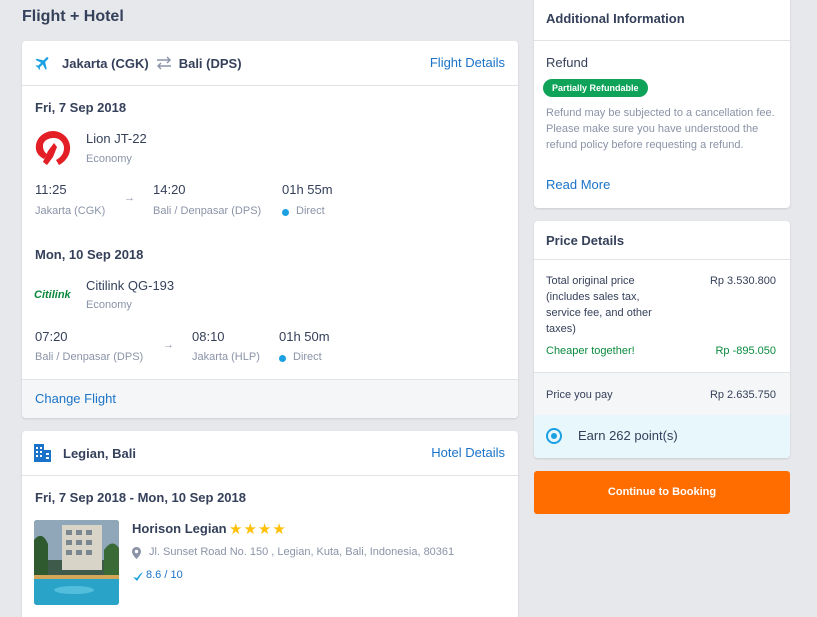 The image size is (817, 617). I want to click on additional-info-title: Additional Information, so click(615, 18).